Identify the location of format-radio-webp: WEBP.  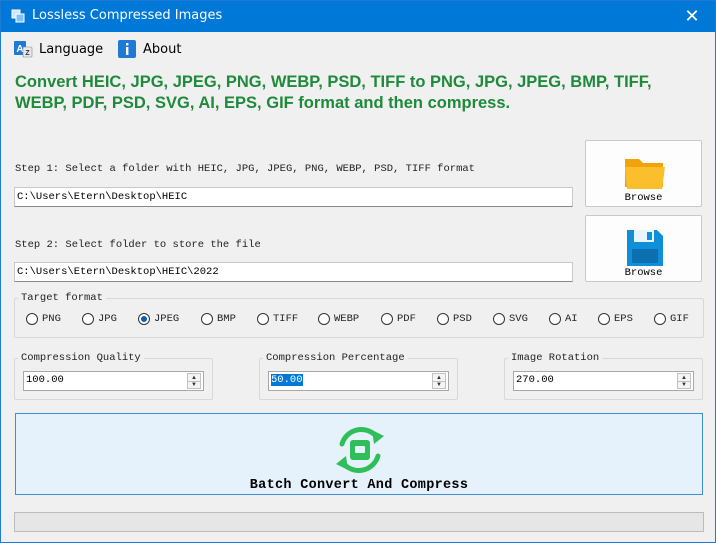
(338, 319).